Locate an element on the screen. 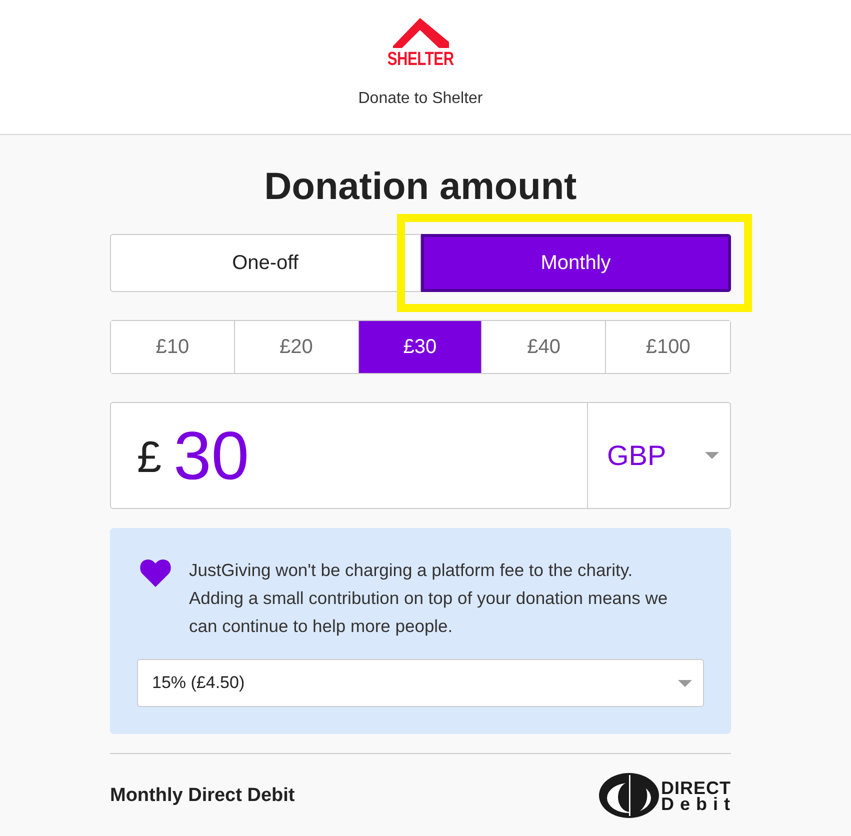 This screenshot has width=851, height=836. currency-code: GBP is located at coordinates (636, 456).